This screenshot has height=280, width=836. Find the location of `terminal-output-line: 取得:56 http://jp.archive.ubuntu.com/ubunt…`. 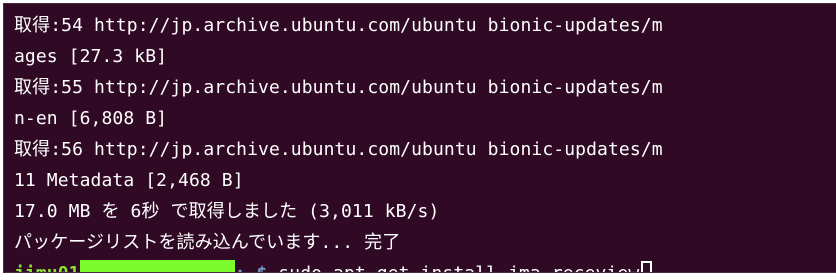

terminal-output-line: 取得:56 http://jp.archive.ubuntu.com/ubunt… is located at coordinates (338, 149).